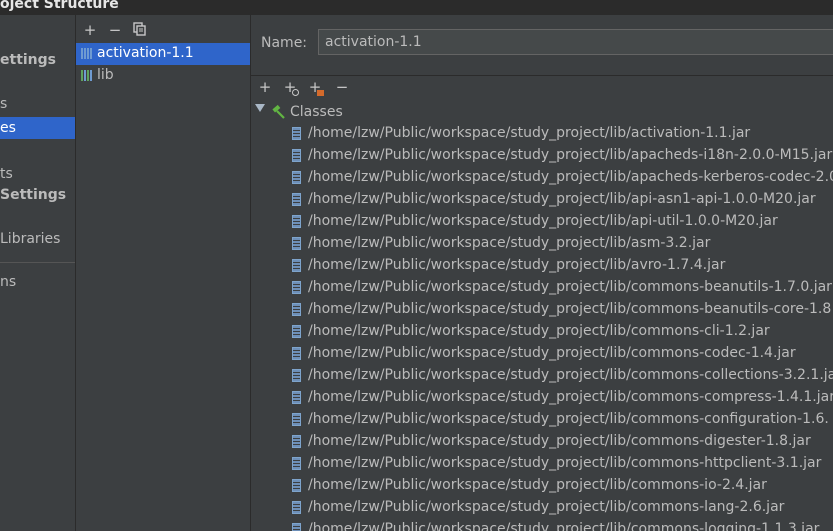  Describe the element at coordinates (575, 42) in the screenshot. I see `library-name-field` at that location.